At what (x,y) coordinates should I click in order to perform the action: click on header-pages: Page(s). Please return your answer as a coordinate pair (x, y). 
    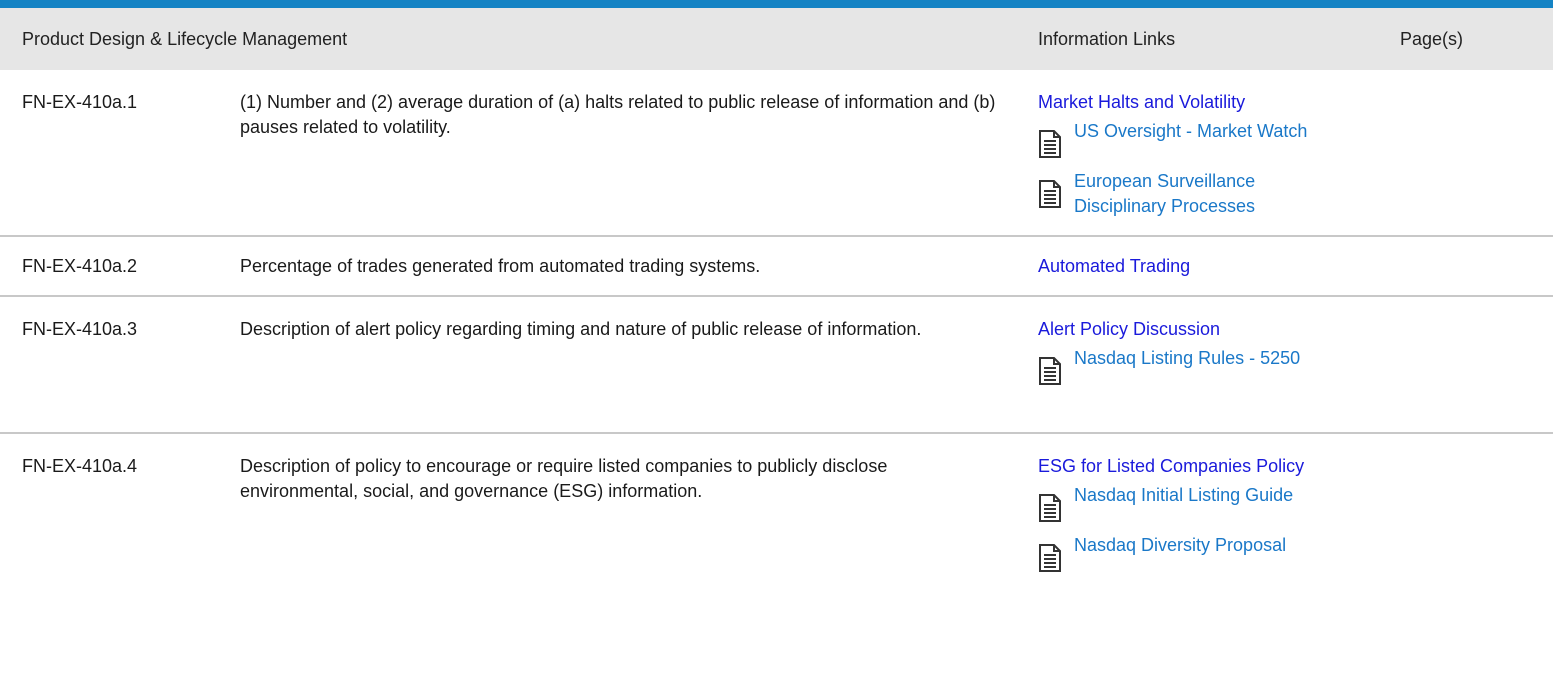
    Looking at the image, I should click on (1432, 38).